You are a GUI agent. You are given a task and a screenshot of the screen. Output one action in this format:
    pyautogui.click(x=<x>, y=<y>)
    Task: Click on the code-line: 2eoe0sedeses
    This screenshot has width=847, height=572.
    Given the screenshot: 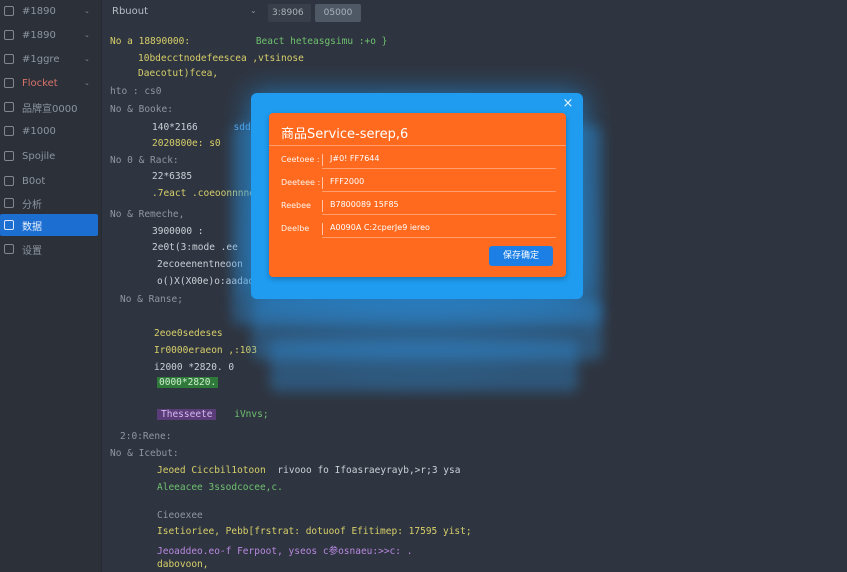 What is the action you would take?
    pyautogui.click(x=188, y=333)
    